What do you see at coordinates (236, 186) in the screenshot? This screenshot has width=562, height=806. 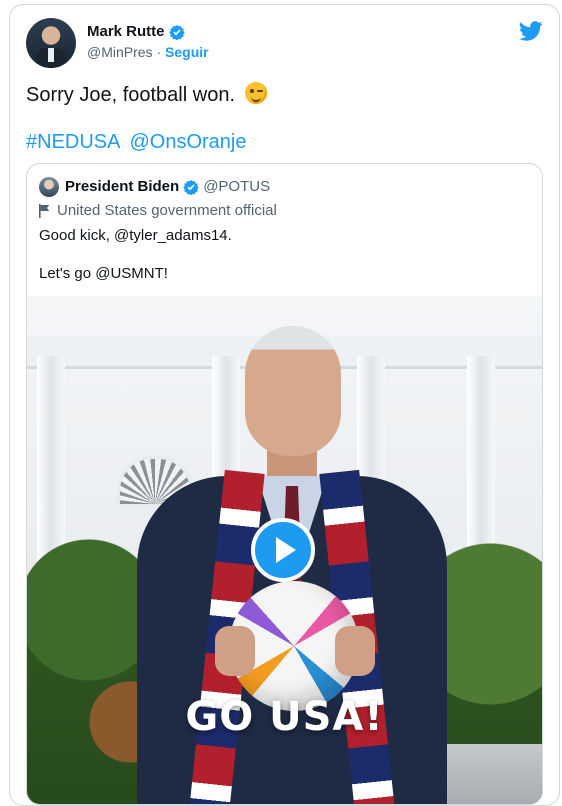 I see `quoted-author-handle: @POTUS` at bounding box center [236, 186].